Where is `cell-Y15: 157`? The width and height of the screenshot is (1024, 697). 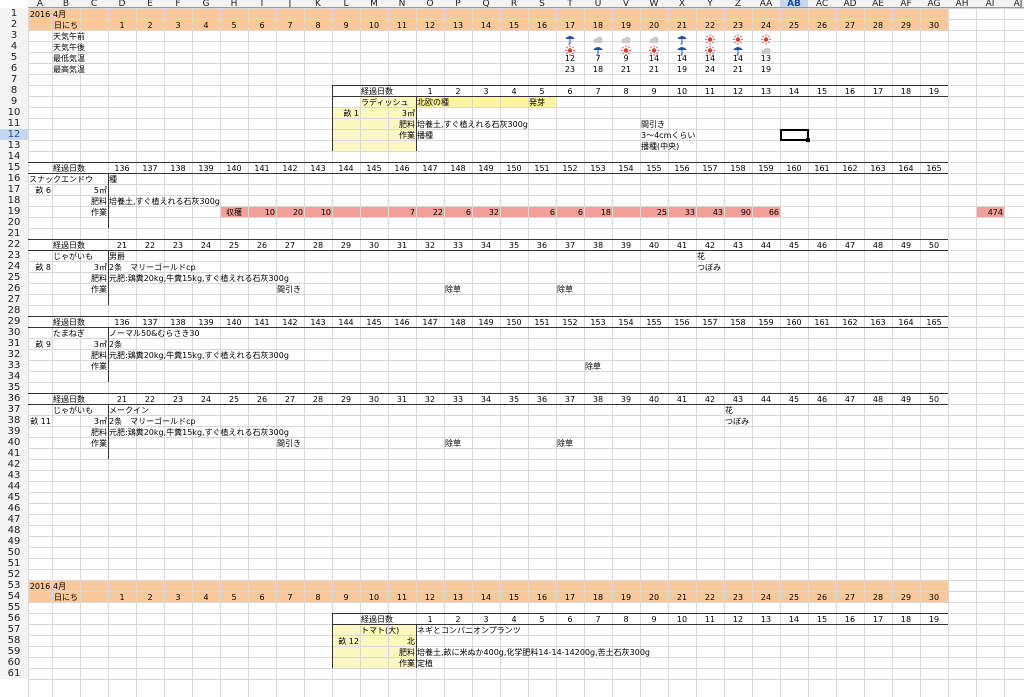
cell-Y15: 157 is located at coordinates (710, 168).